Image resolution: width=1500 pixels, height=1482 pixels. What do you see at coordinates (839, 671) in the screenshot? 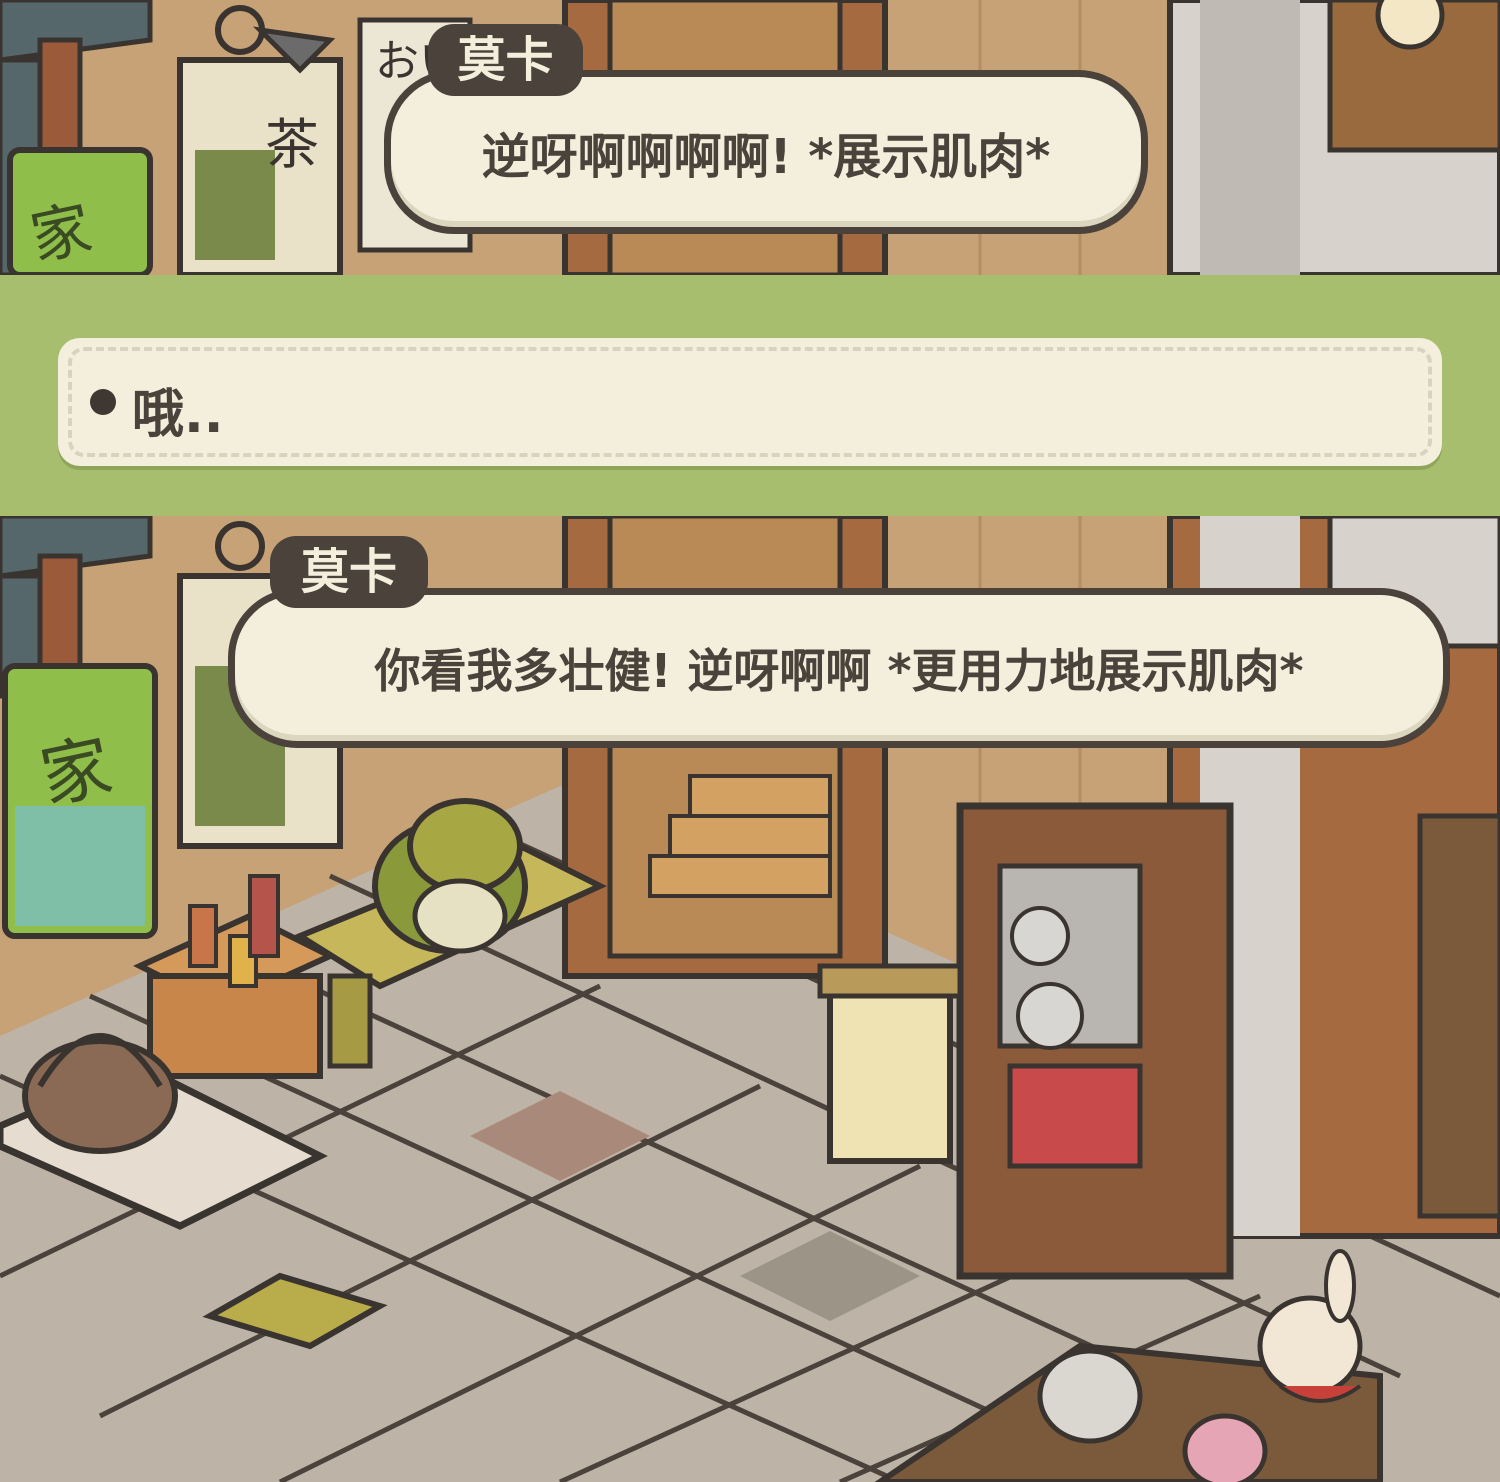
I see `dialog-2-text: 你看我多壮健! 逆呀啊啊 *更用力地展示肌肉*` at bounding box center [839, 671].